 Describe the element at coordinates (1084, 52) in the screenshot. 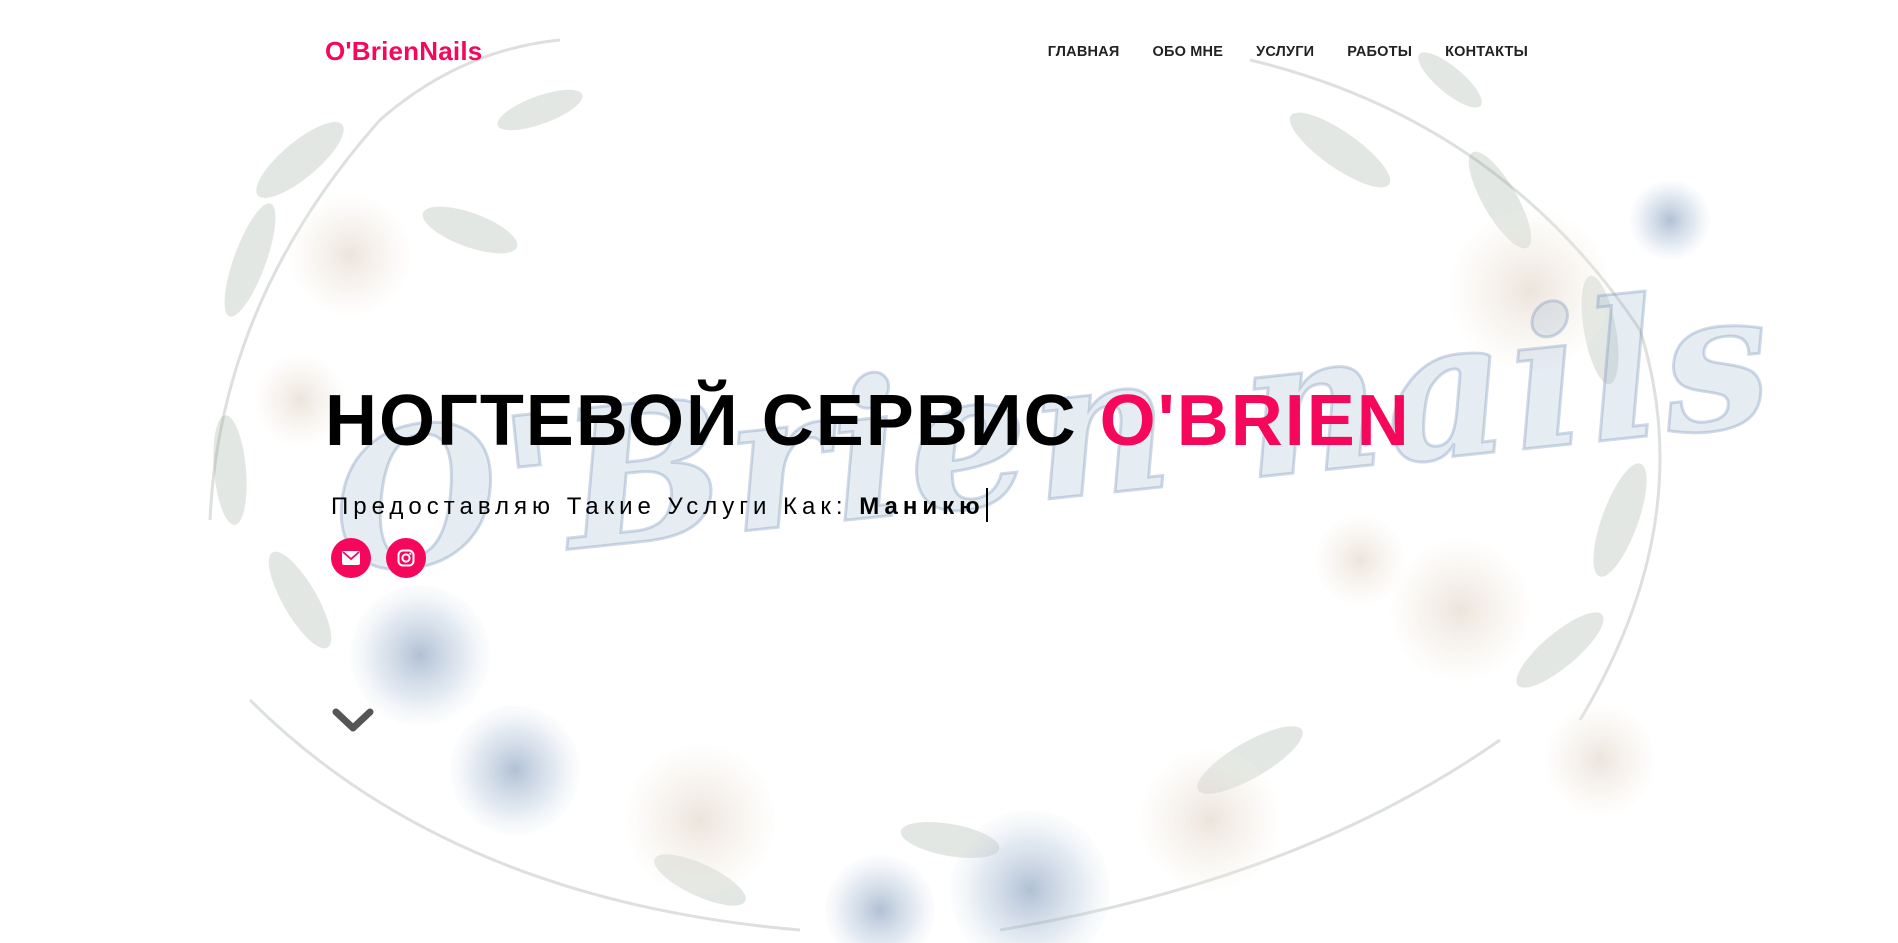

I see `nav-item-home: ГЛАВНАЯ` at that location.